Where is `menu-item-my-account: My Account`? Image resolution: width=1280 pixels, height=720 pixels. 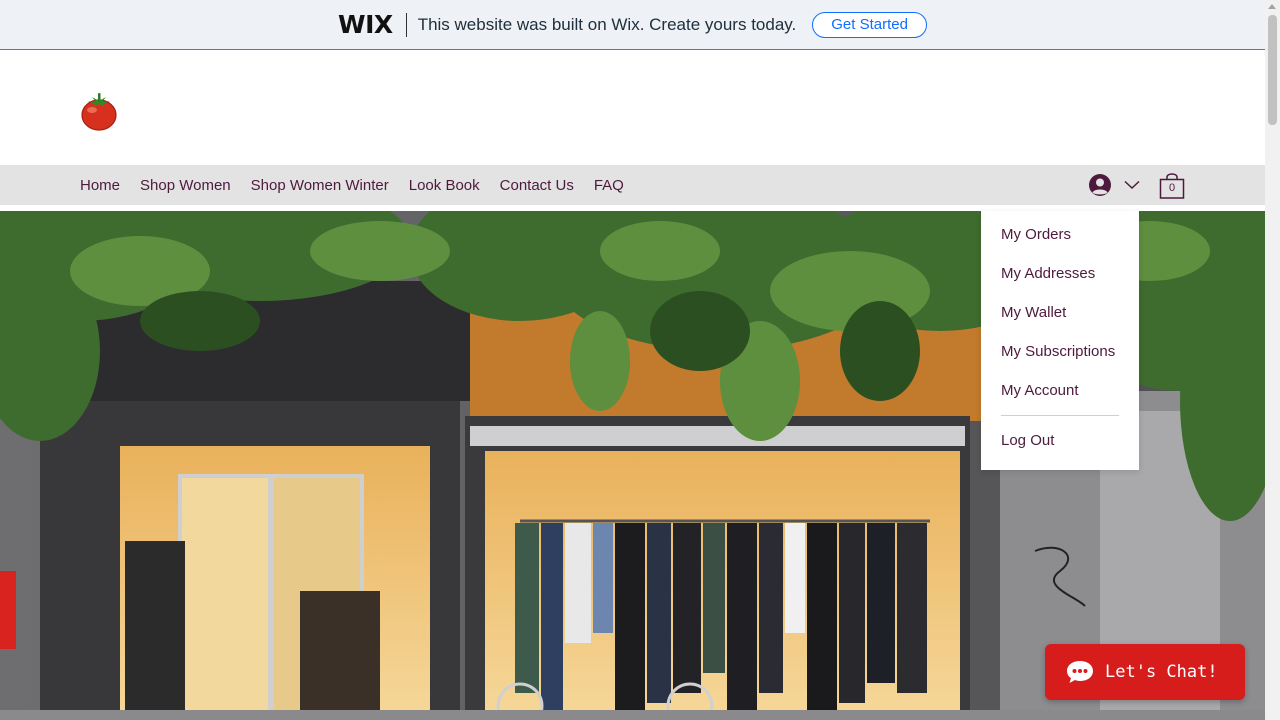
menu-item-my-account: My Account is located at coordinates (1040, 390).